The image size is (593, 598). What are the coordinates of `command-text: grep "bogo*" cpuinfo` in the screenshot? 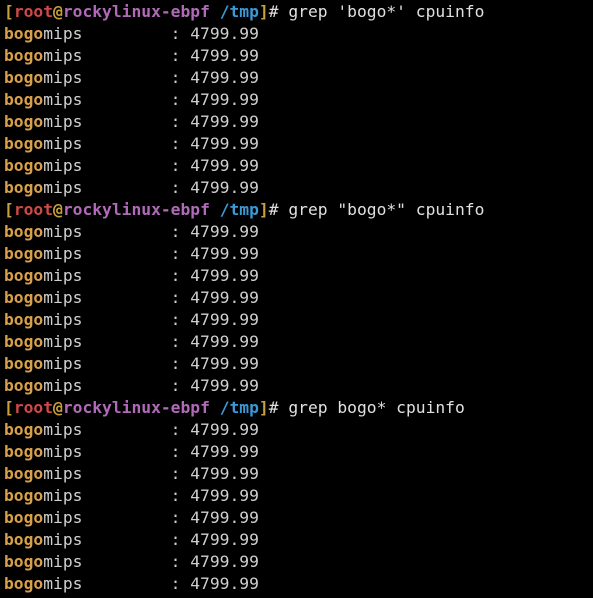 It's located at (386, 209).